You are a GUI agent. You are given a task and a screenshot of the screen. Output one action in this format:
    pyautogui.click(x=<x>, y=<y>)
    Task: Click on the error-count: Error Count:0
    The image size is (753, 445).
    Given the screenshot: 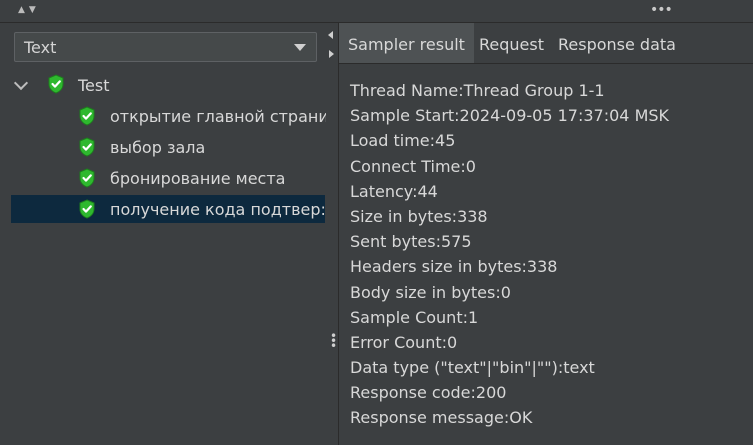 What is the action you would take?
    pyautogui.click(x=404, y=342)
    